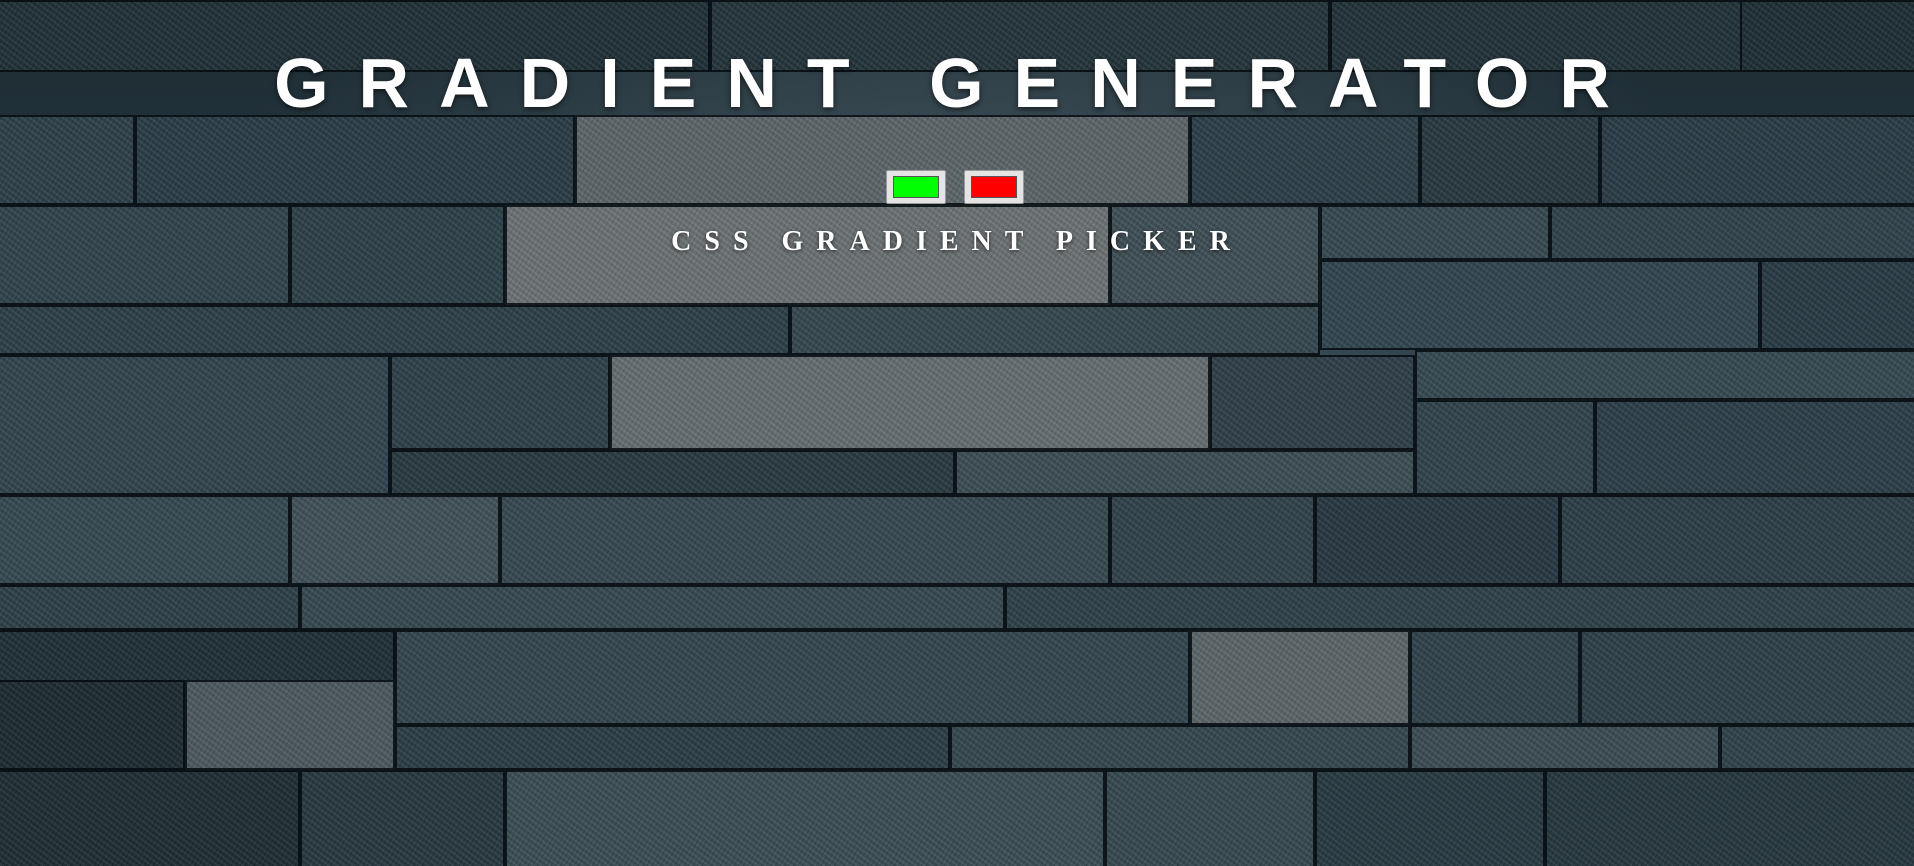  I want to click on page-subtitle: CSS GRADIENT PICKER, so click(957, 241).